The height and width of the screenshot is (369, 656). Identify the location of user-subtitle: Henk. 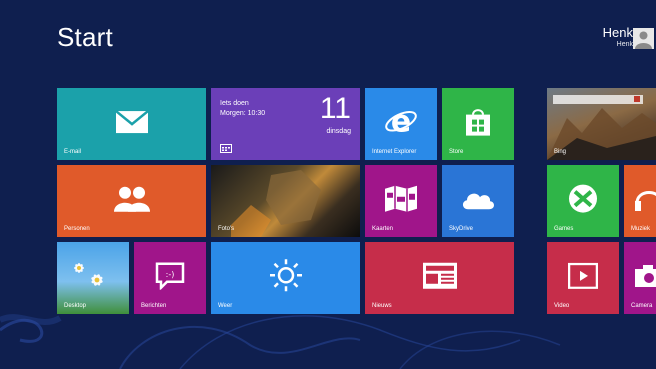
(624, 44).